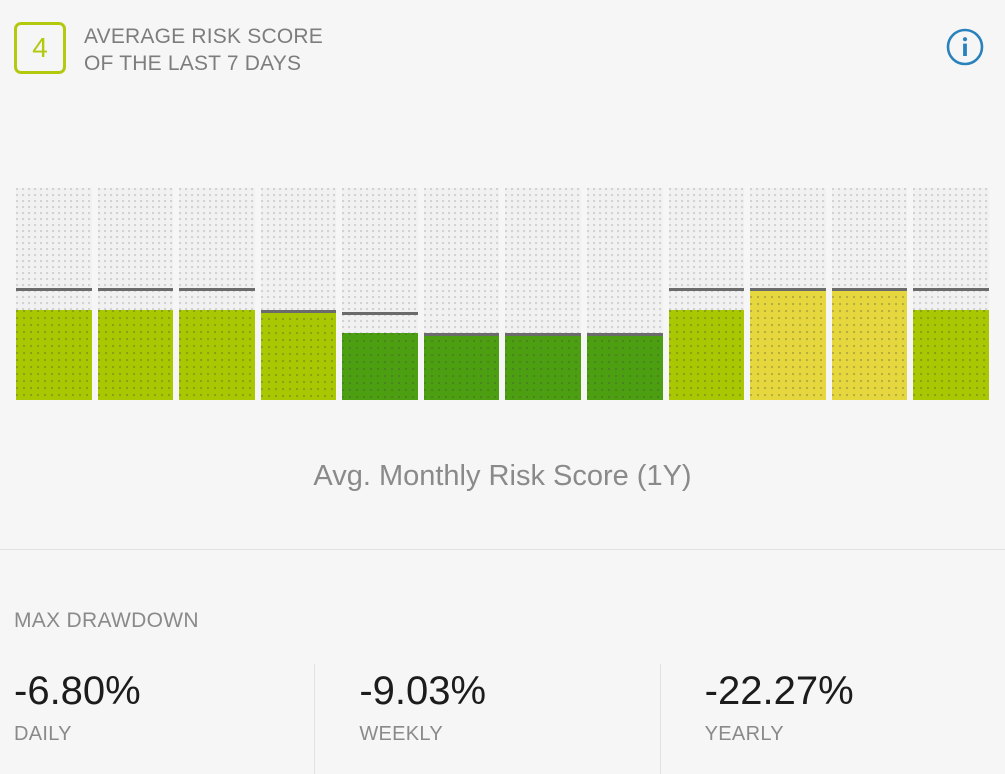 Image resolution: width=1005 pixels, height=774 pixels. Describe the element at coordinates (779, 691) in the screenshot. I see `stat-value: -22.27%` at that location.